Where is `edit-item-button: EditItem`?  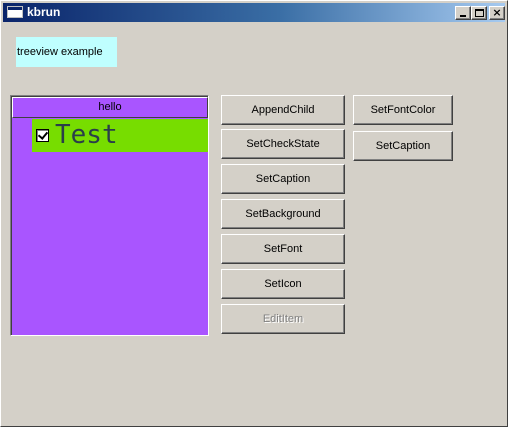
edit-item-button: EditItem is located at coordinates (283, 319).